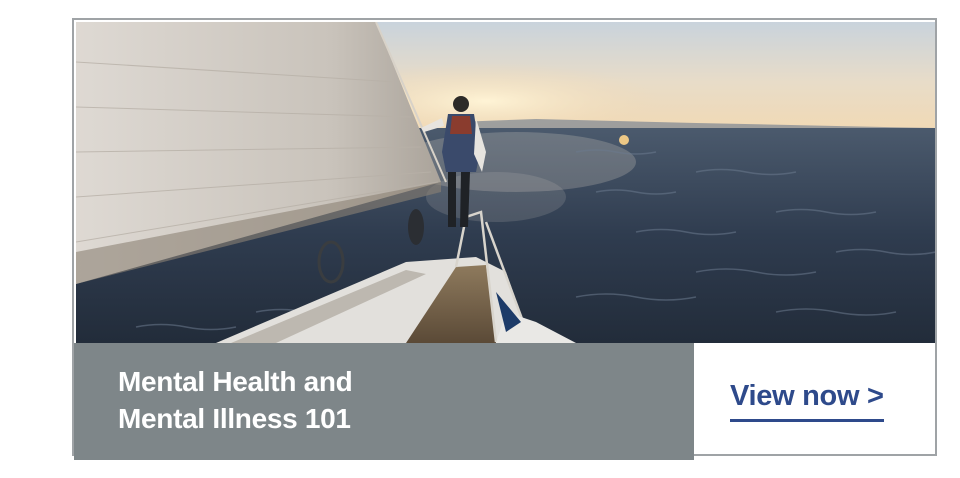 The image size is (960, 478). I want to click on view-now-link: View now >, so click(807, 401).